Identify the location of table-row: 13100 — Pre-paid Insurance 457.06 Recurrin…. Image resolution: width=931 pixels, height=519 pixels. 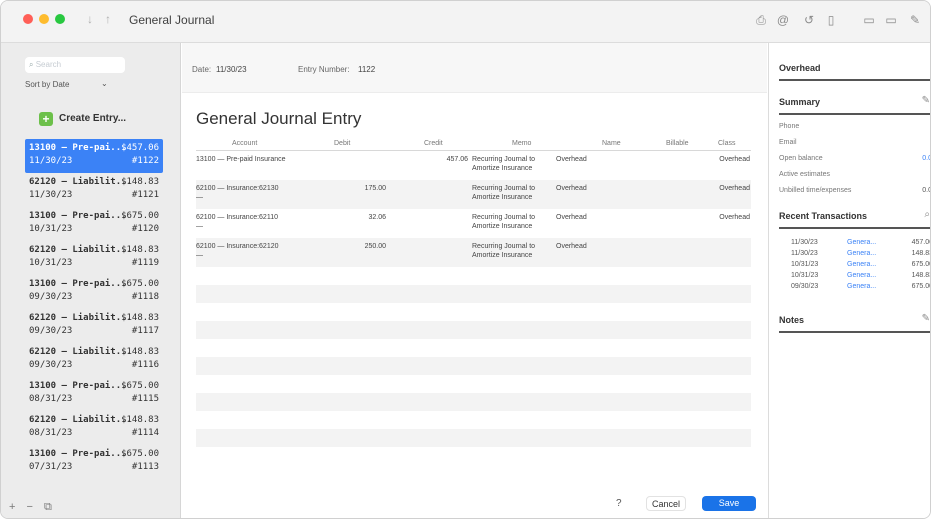
(473, 165).